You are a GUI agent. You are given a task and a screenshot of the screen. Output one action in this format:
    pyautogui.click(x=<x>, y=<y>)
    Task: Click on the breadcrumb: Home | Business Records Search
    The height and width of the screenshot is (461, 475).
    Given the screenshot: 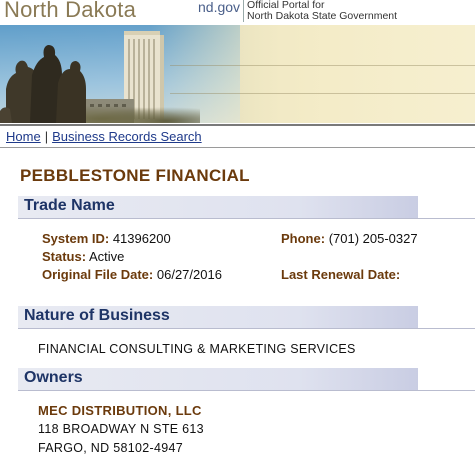 What is the action you would take?
    pyautogui.click(x=104, y=136)
    